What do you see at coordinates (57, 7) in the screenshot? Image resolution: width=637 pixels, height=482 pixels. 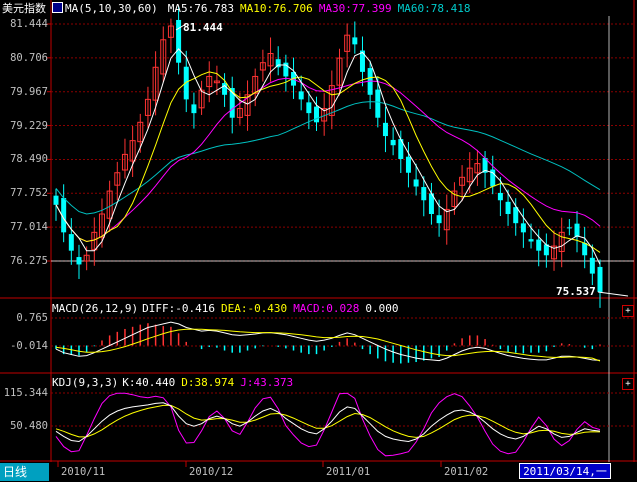 I see `indicator-toggle-icon` at bounding box center [57, 7].